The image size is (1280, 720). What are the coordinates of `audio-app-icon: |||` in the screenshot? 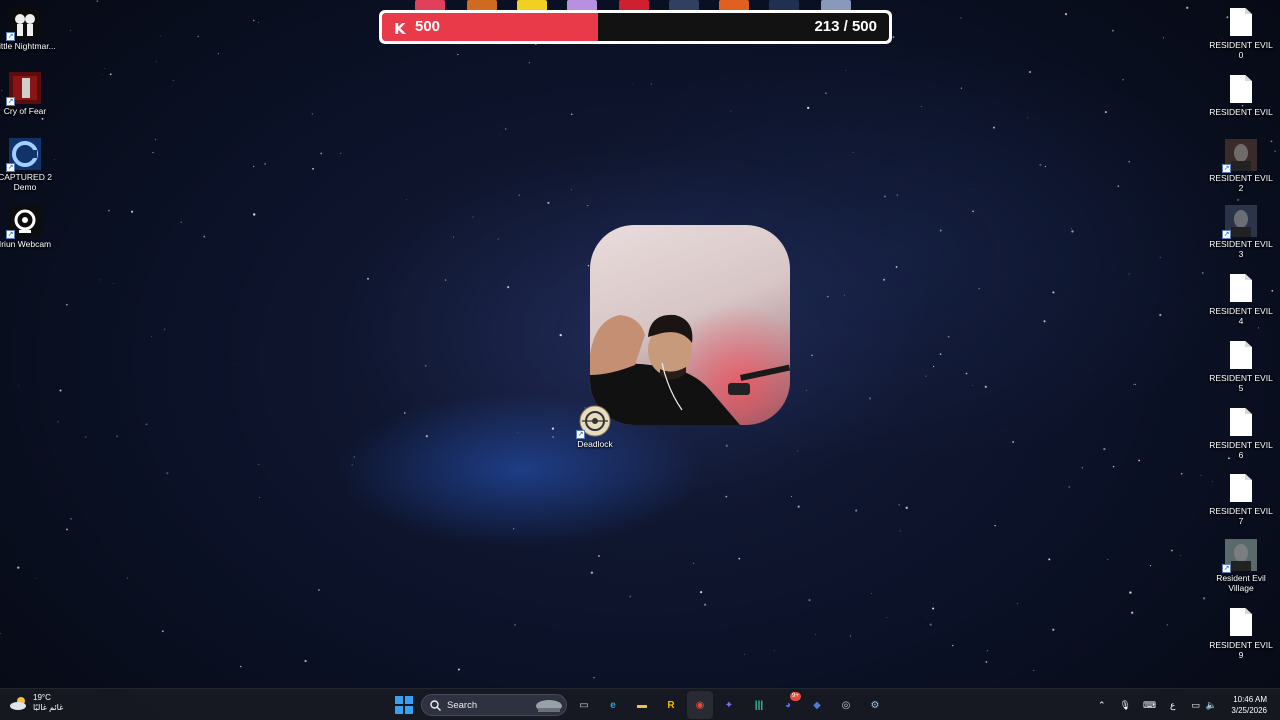 It's located at (759, 705).